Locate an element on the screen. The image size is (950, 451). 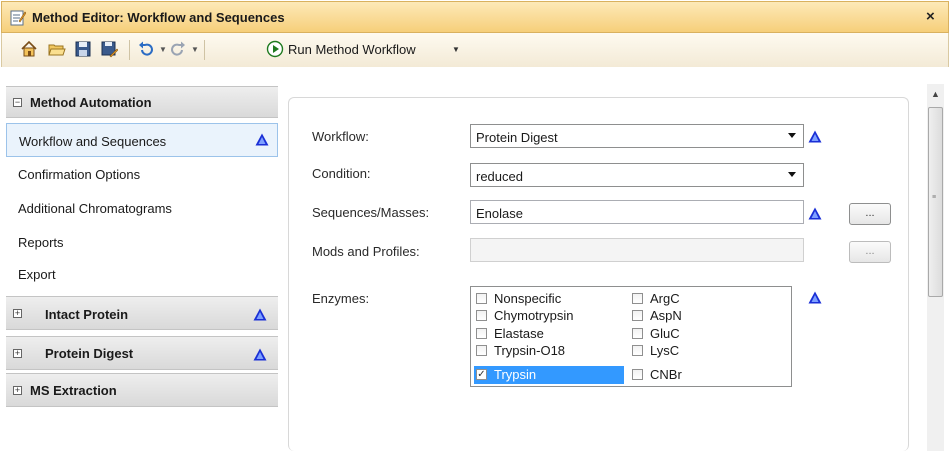
undo-button is located at coordinates (146, 49).